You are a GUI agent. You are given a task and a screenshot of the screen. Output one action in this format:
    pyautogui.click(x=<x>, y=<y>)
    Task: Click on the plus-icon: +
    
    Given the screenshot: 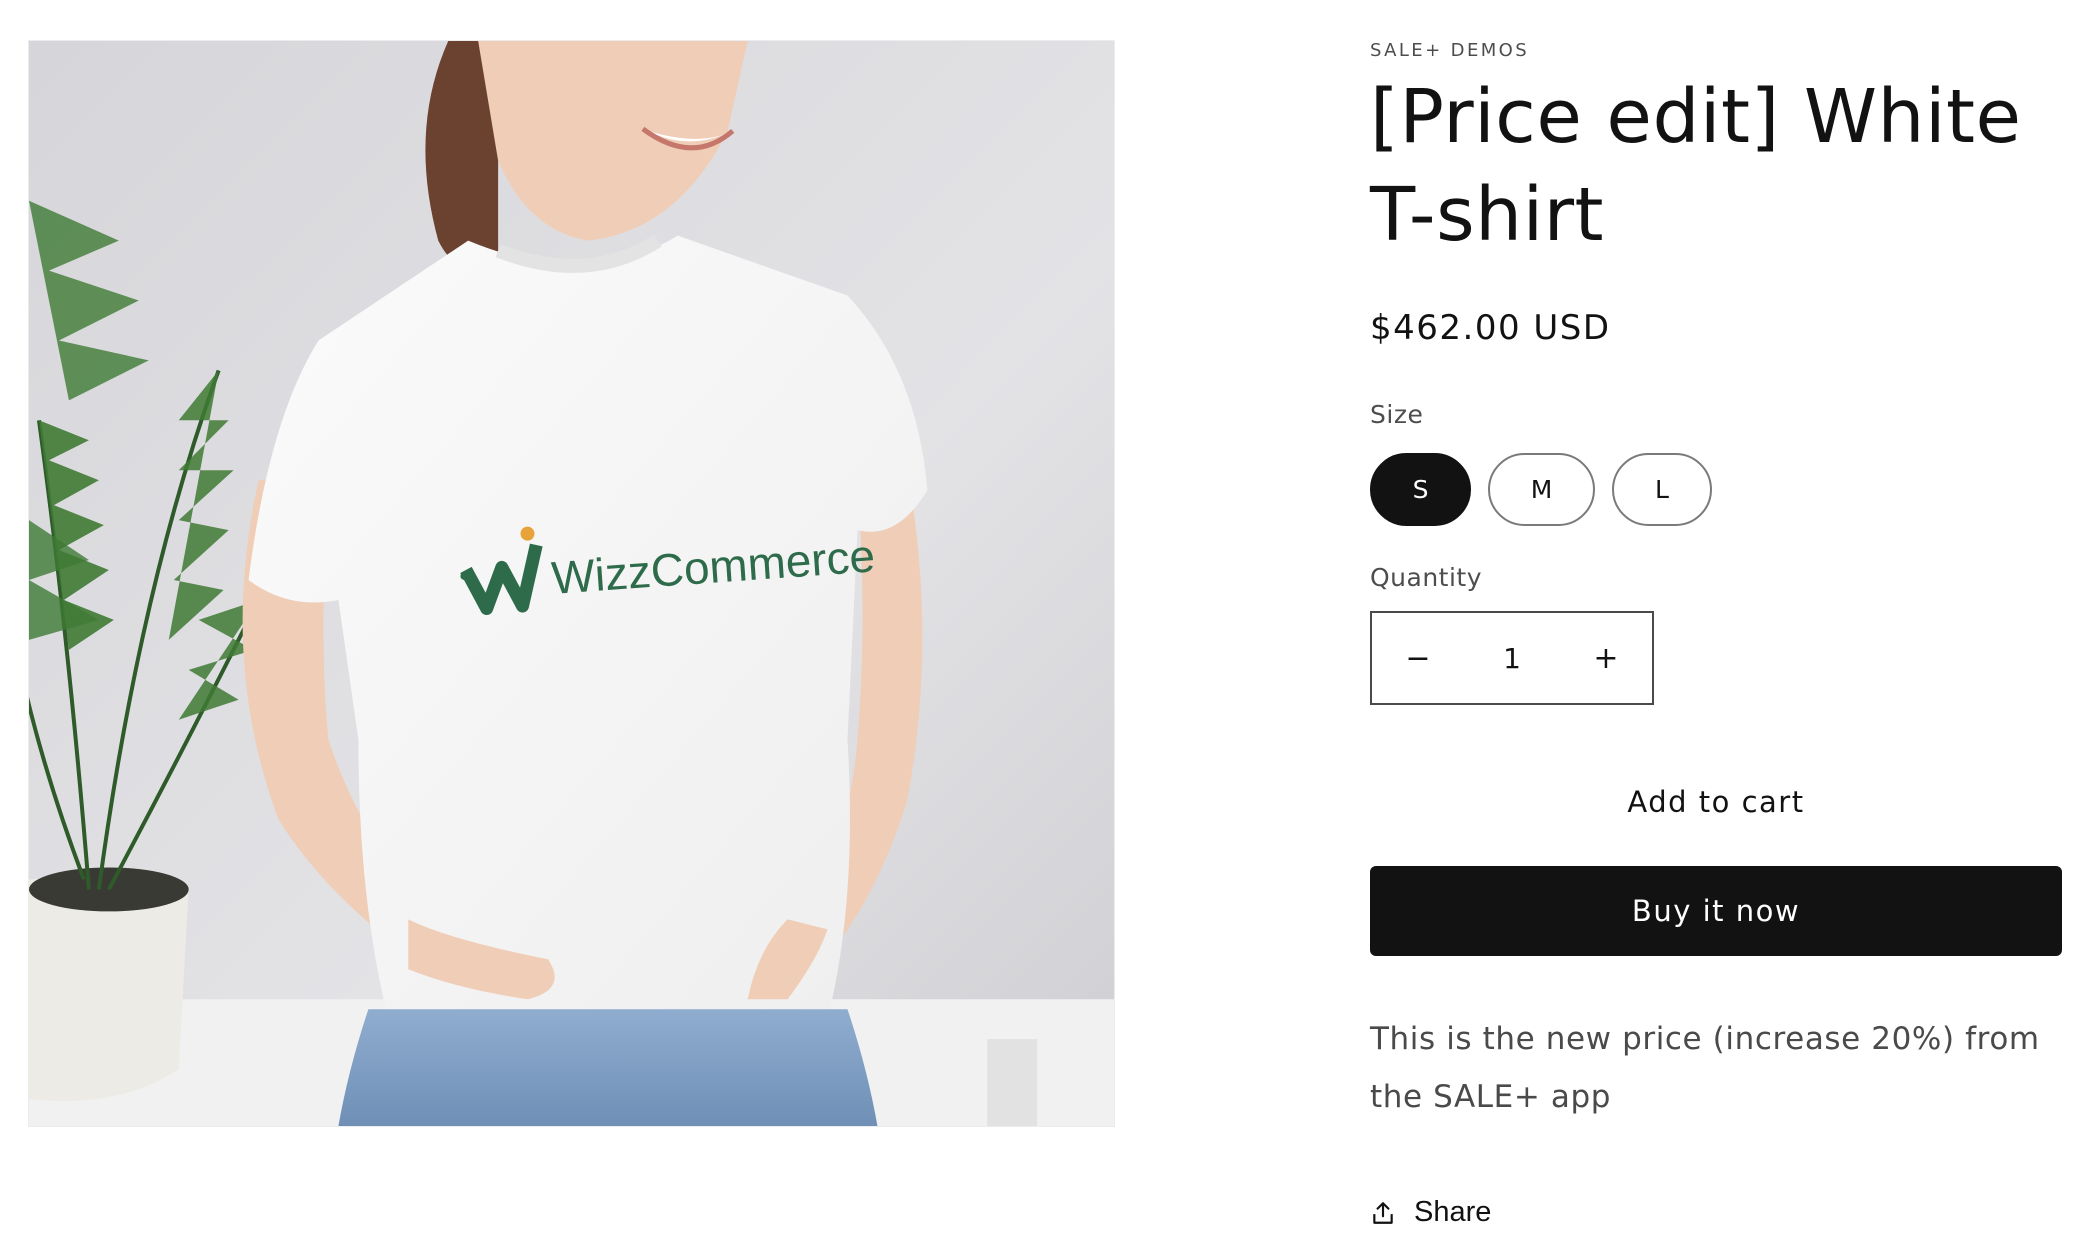 What is the action you would take?
    pyautogui.click(x=1606, y=658)
    